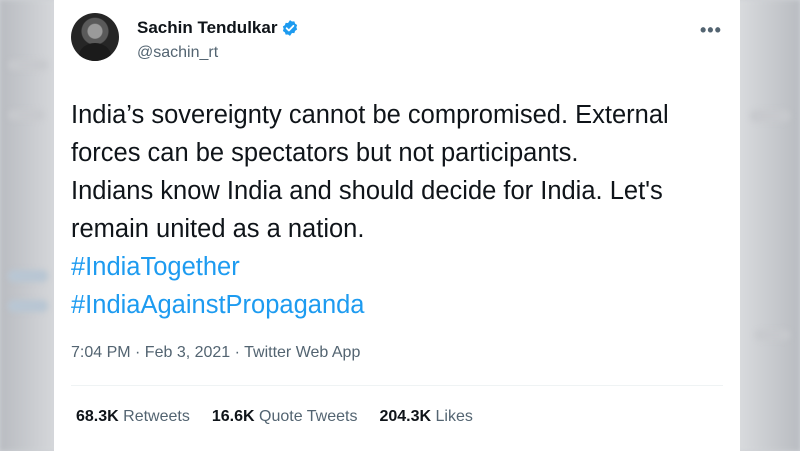  I want to click on author-name-row: Sachin Tendulkar, so click(218, 28).